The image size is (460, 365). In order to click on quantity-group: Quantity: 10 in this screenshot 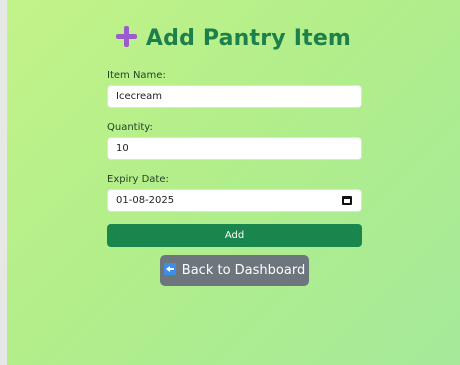, I will do `click(234, 141)`.